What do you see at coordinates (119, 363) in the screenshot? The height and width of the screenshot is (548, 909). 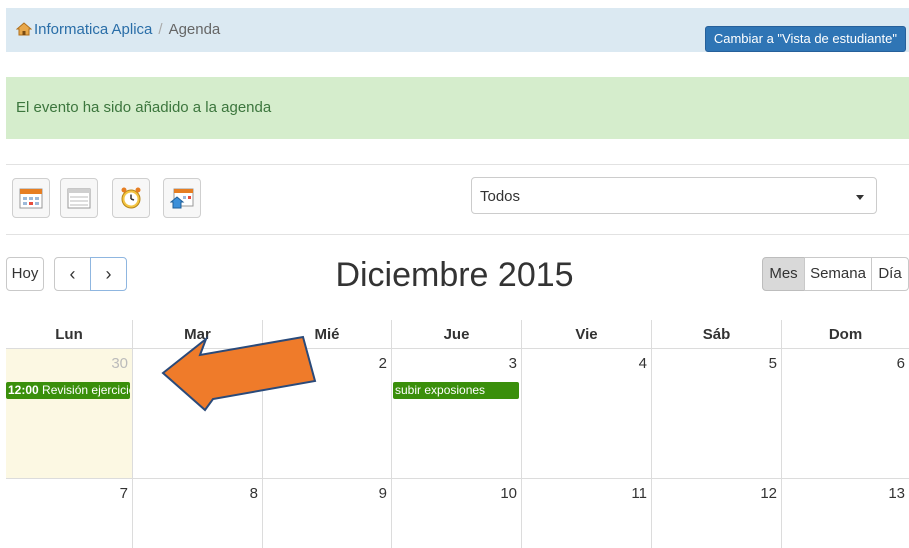 I see `day-number: 30` at bounding box center [119, 363].